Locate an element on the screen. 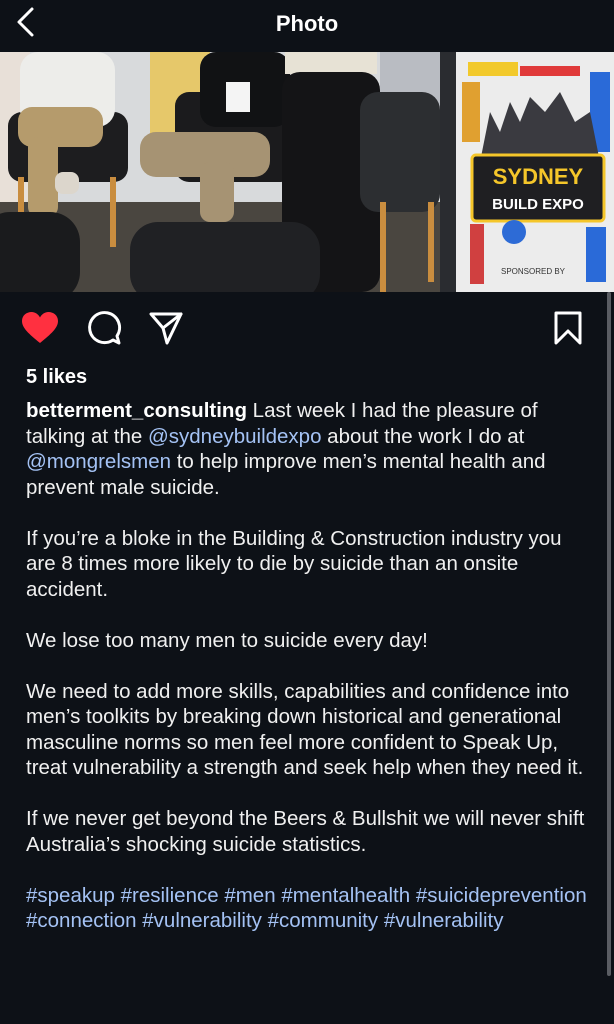 Image resolution: width=614 pixels, height=1024 pixels. chevron-left-icon is located at coordinates (25, 22).